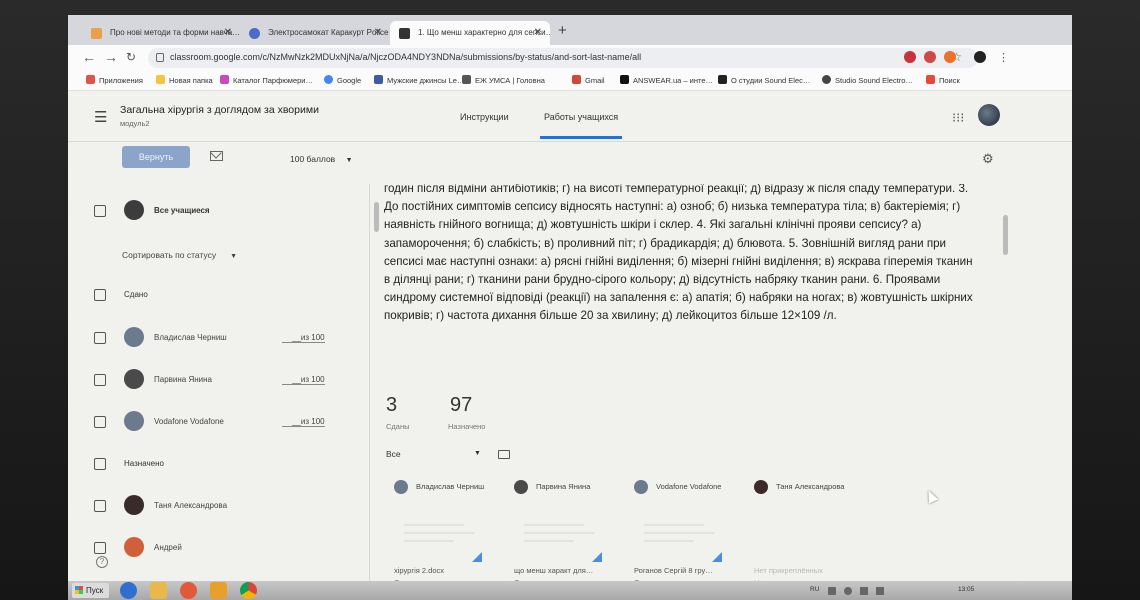 The height and width of the screenshot is (600, 1140). I want to click on student-row: Владислав Черниш __из 100, so click(220, 339).